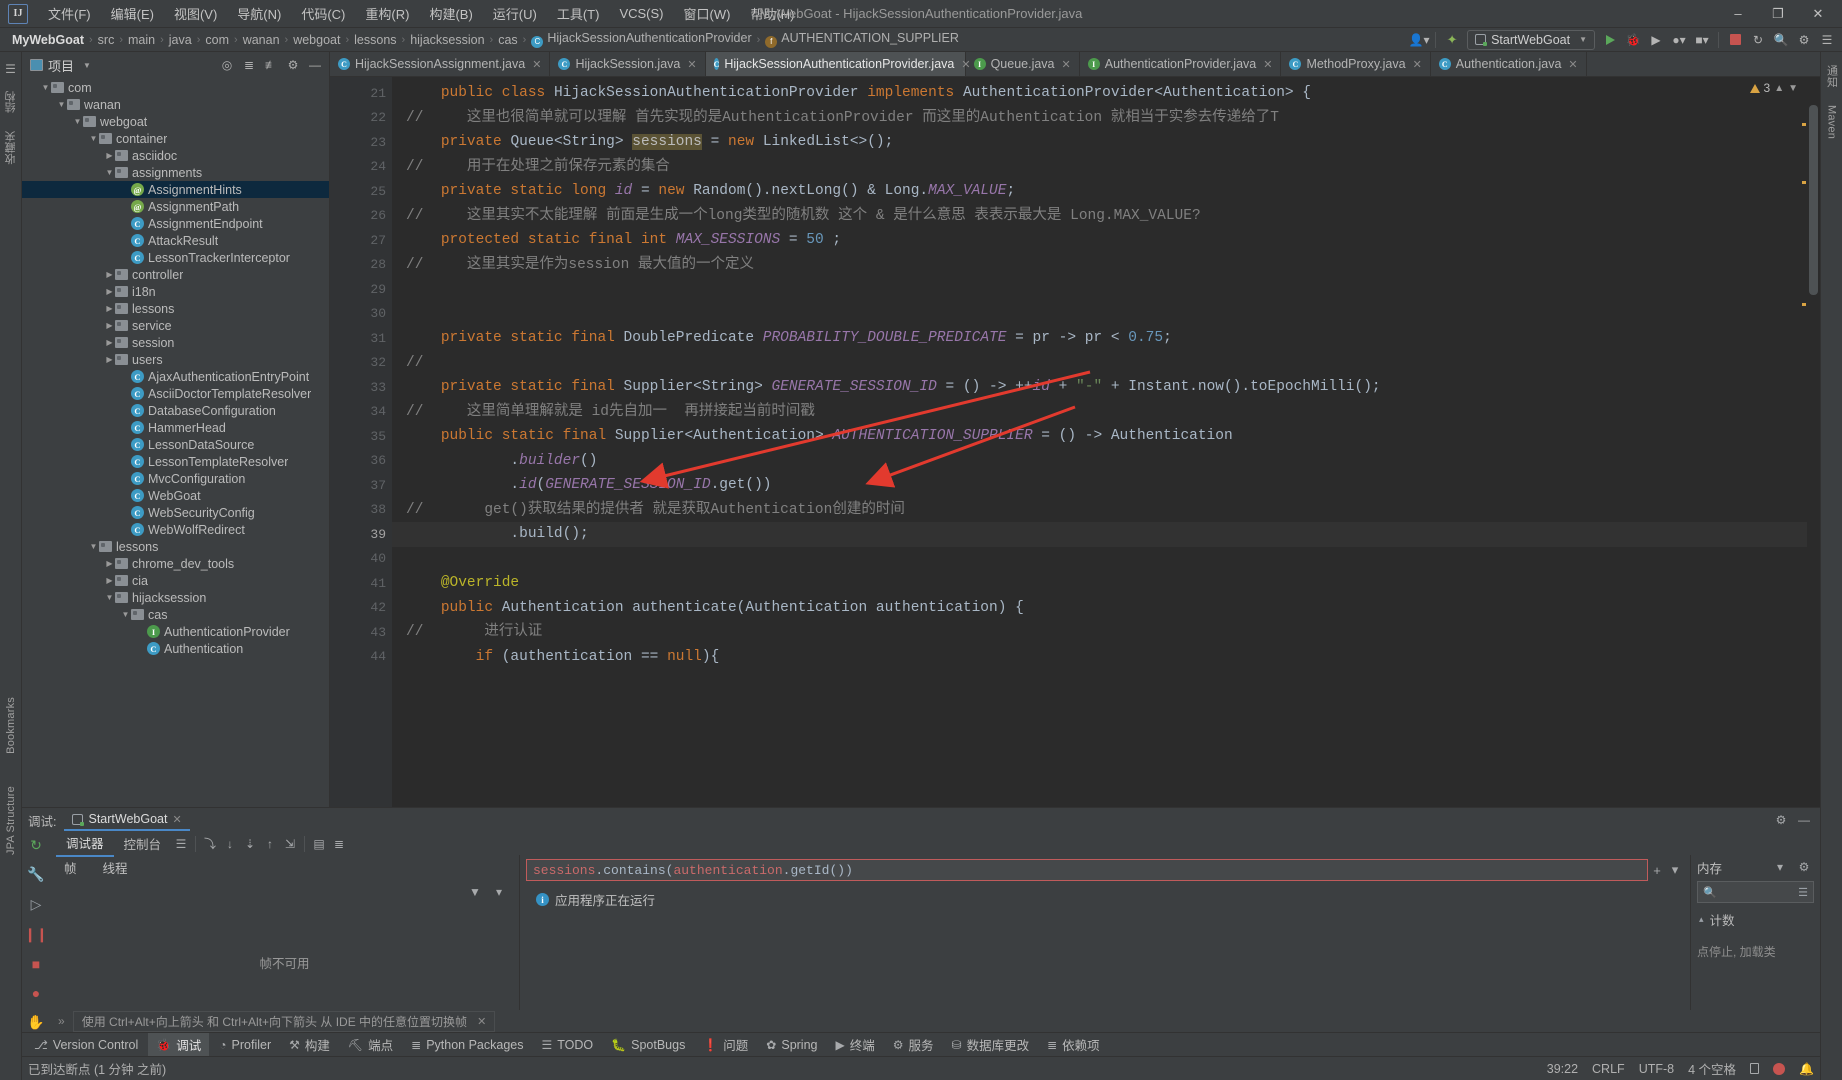  What do you see at coordinates (1633, 40) in the screenshot?
I see `debug-button: 🐞` at bounding box center [1633, 40].